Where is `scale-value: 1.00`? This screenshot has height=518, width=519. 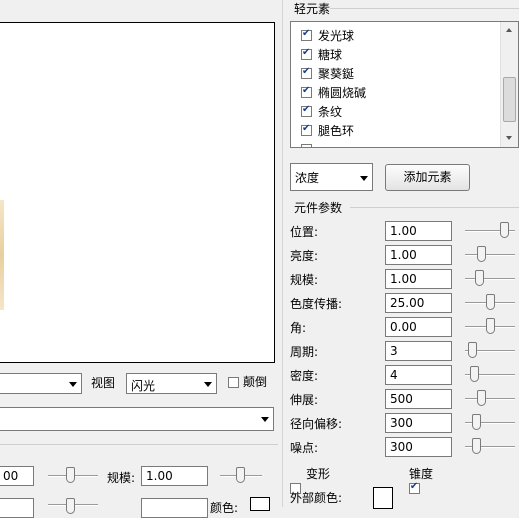
scale-value: 1.00 is located at coordinates (159, 476).